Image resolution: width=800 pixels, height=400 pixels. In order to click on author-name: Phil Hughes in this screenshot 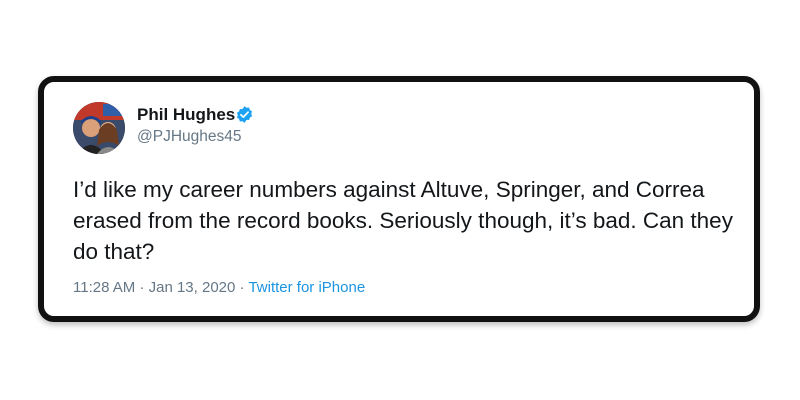, I will do `click(186, 115)`.